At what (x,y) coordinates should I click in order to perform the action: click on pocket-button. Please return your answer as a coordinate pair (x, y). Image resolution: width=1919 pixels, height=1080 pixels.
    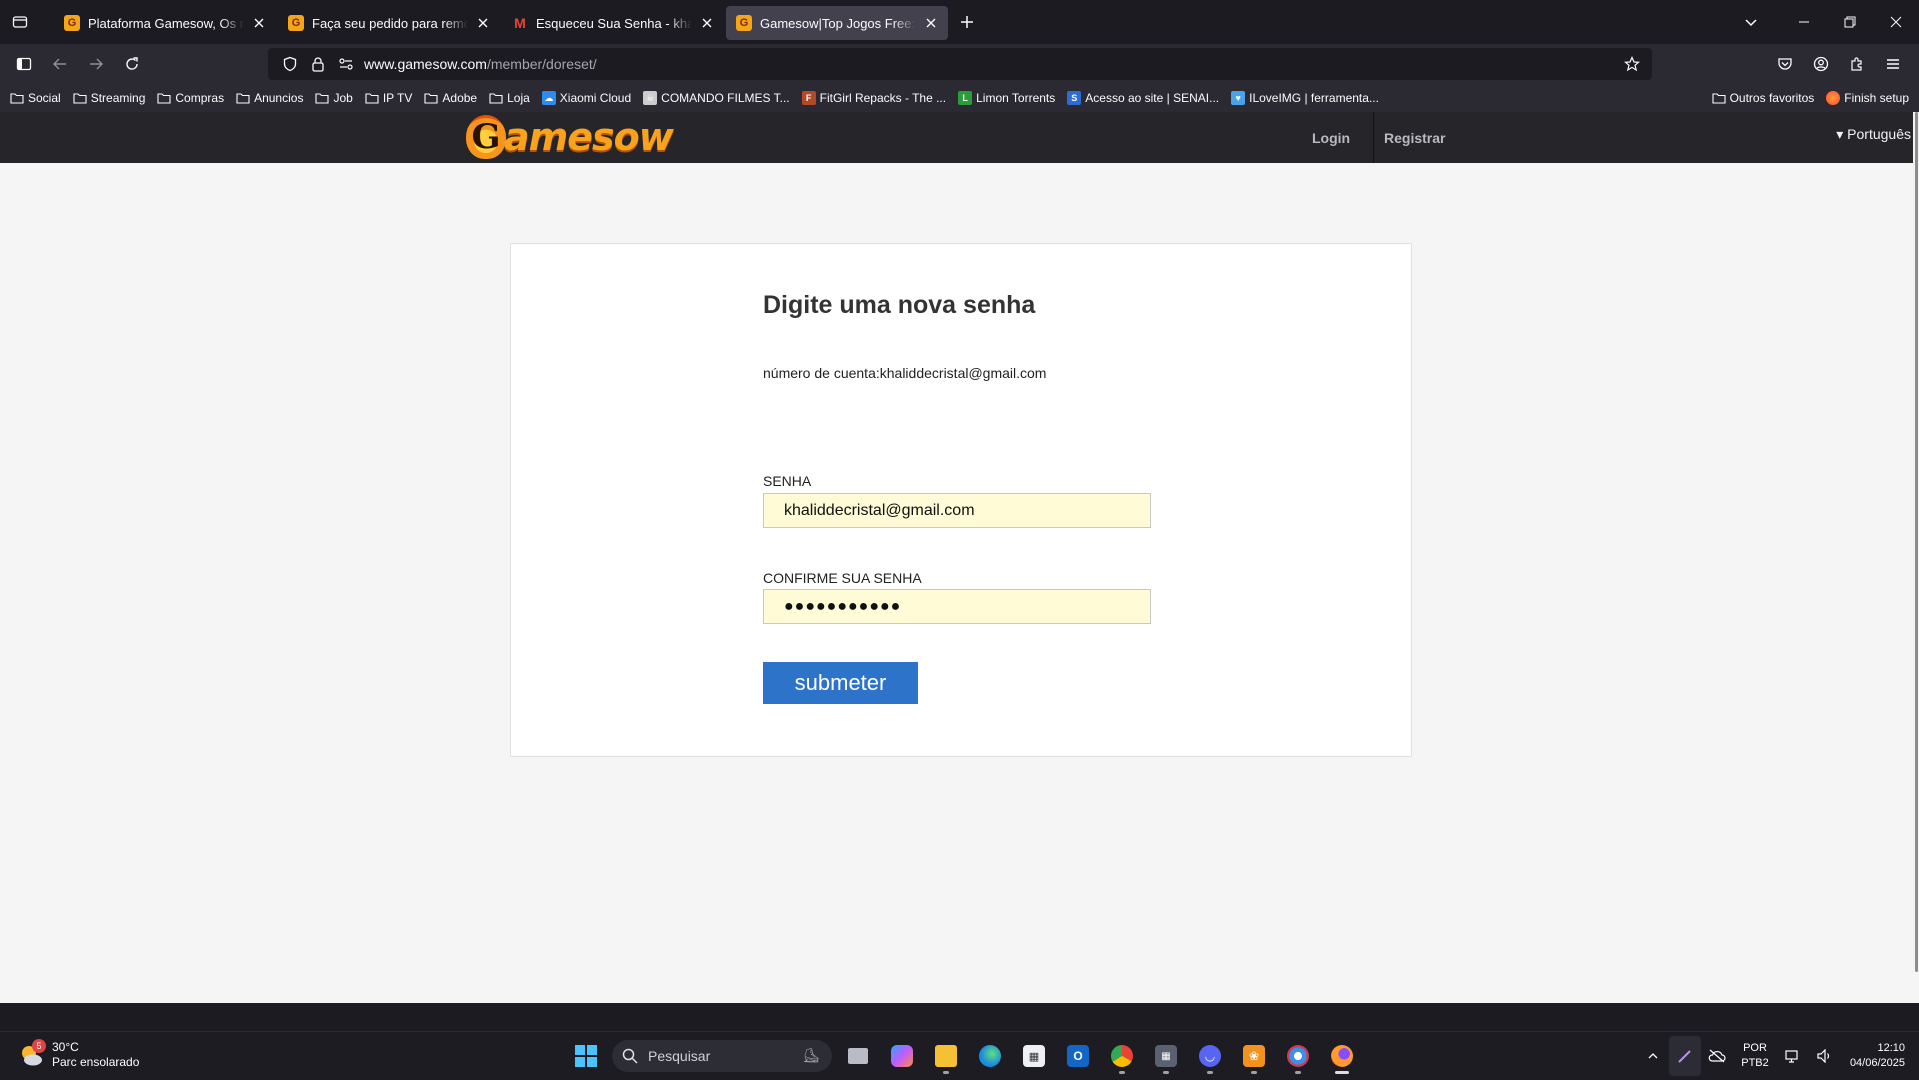
    Looking at the image, I should click on (1785, 64).